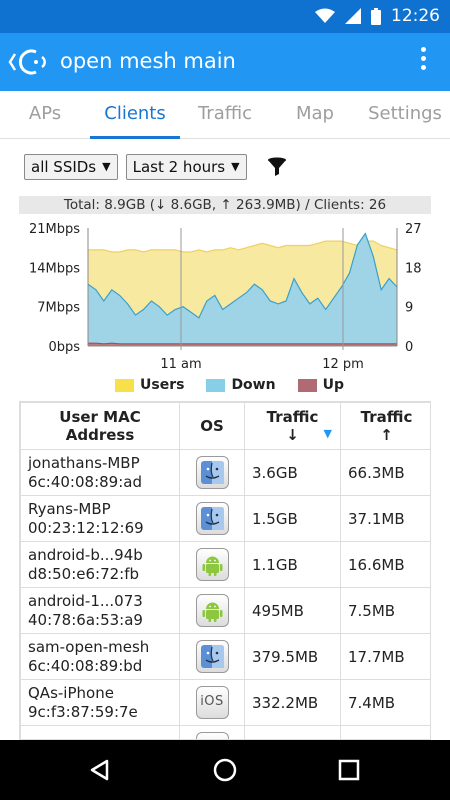  What do you see at coordinates (84, 573) in the screenshot?
I see `client-mac: d8:50:e6:72:fb` at bounding box center [84, 573].